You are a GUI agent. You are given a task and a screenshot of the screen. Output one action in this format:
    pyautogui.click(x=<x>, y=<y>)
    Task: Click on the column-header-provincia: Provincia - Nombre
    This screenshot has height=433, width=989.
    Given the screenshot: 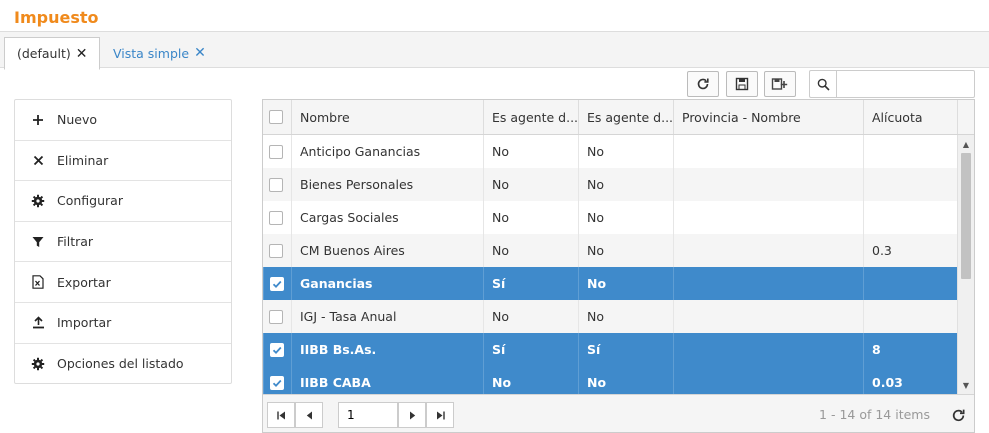 What is the action you would take?
    pyautogui.click(x=768, y=117)
    